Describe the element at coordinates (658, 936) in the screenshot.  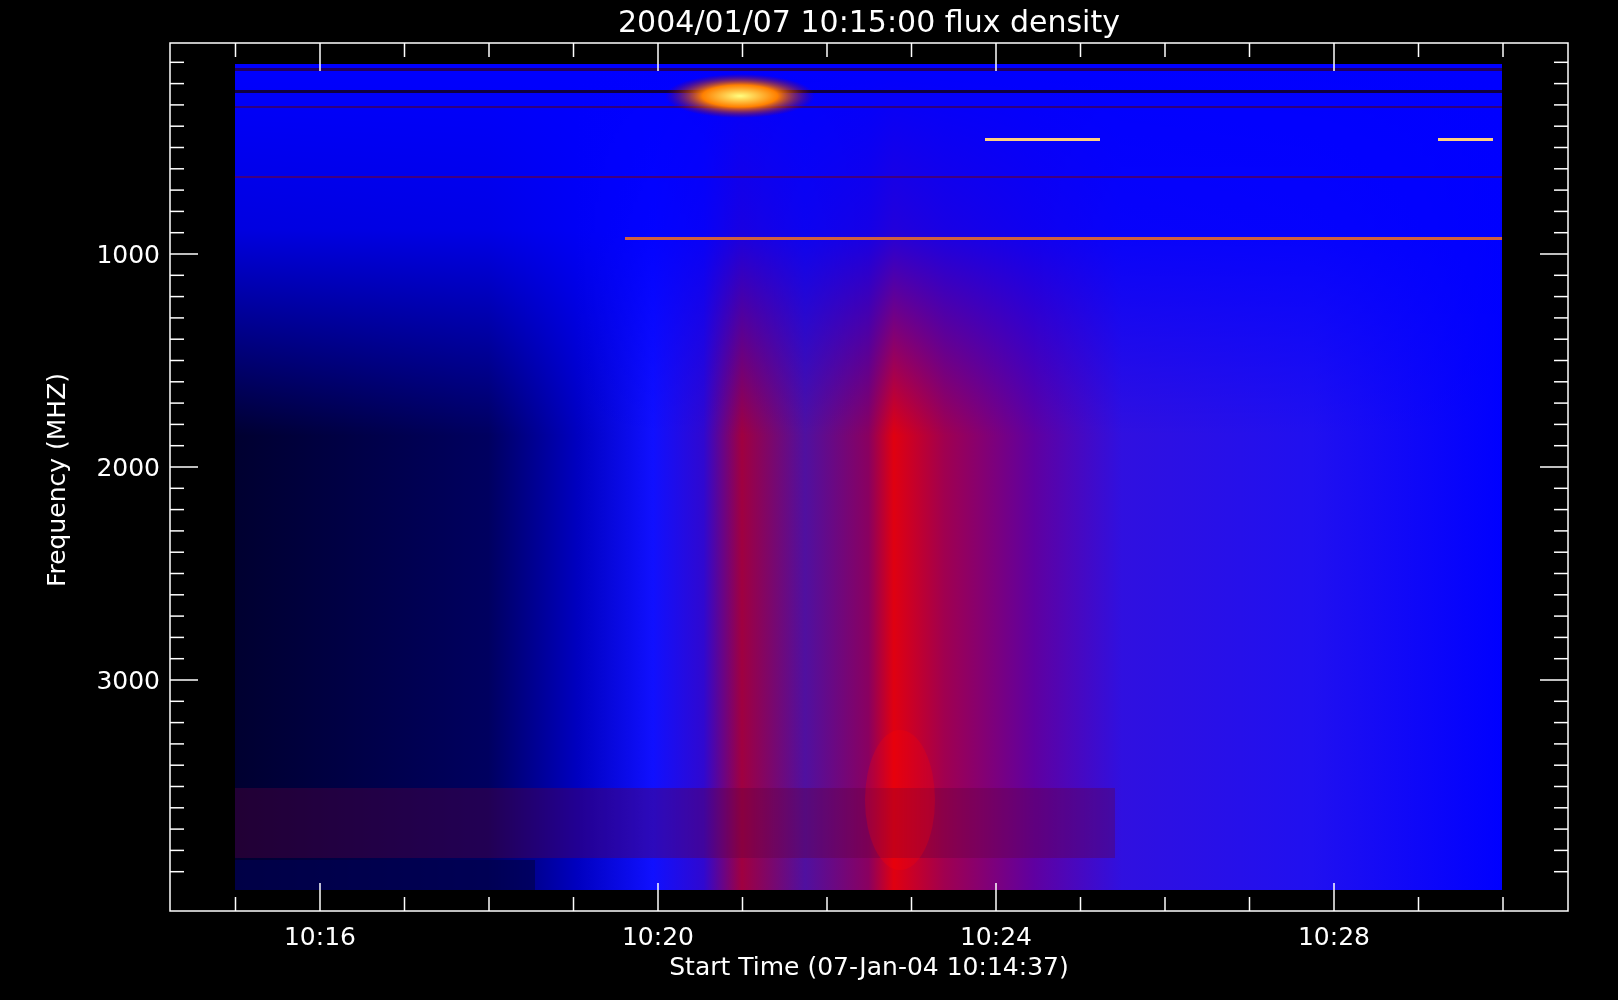
I see `tick-label: 10:20` at that location.